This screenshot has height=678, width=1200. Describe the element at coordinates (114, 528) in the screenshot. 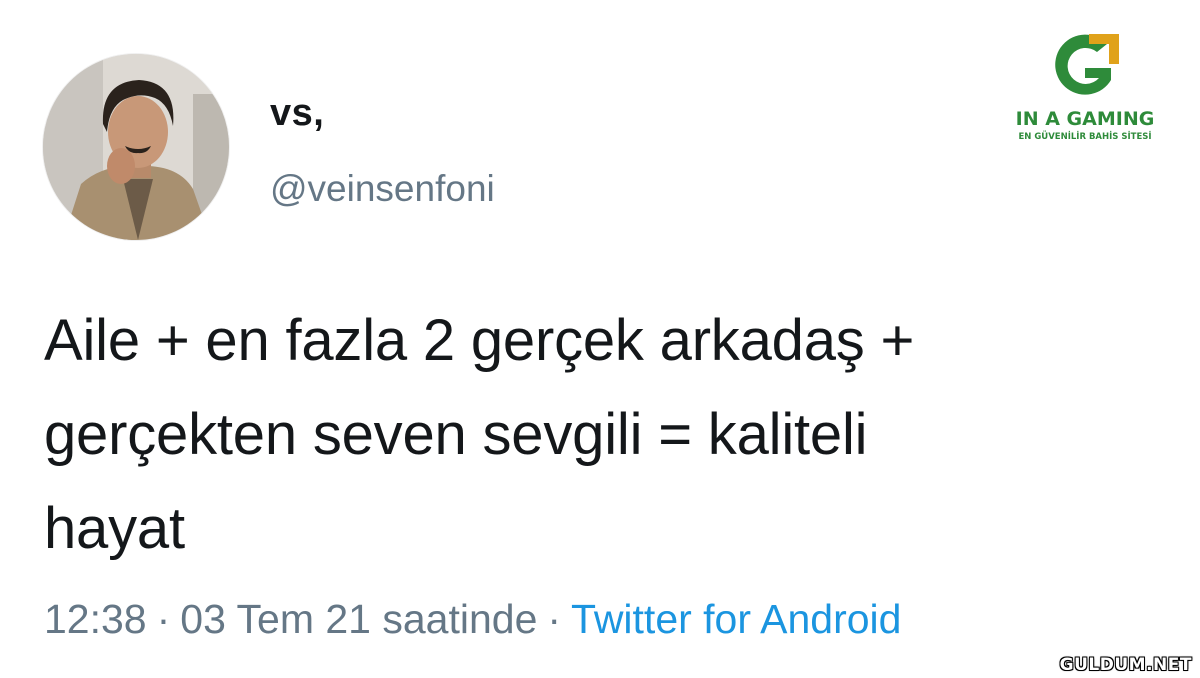

I see `tweet-text-line: hayat` at that location.